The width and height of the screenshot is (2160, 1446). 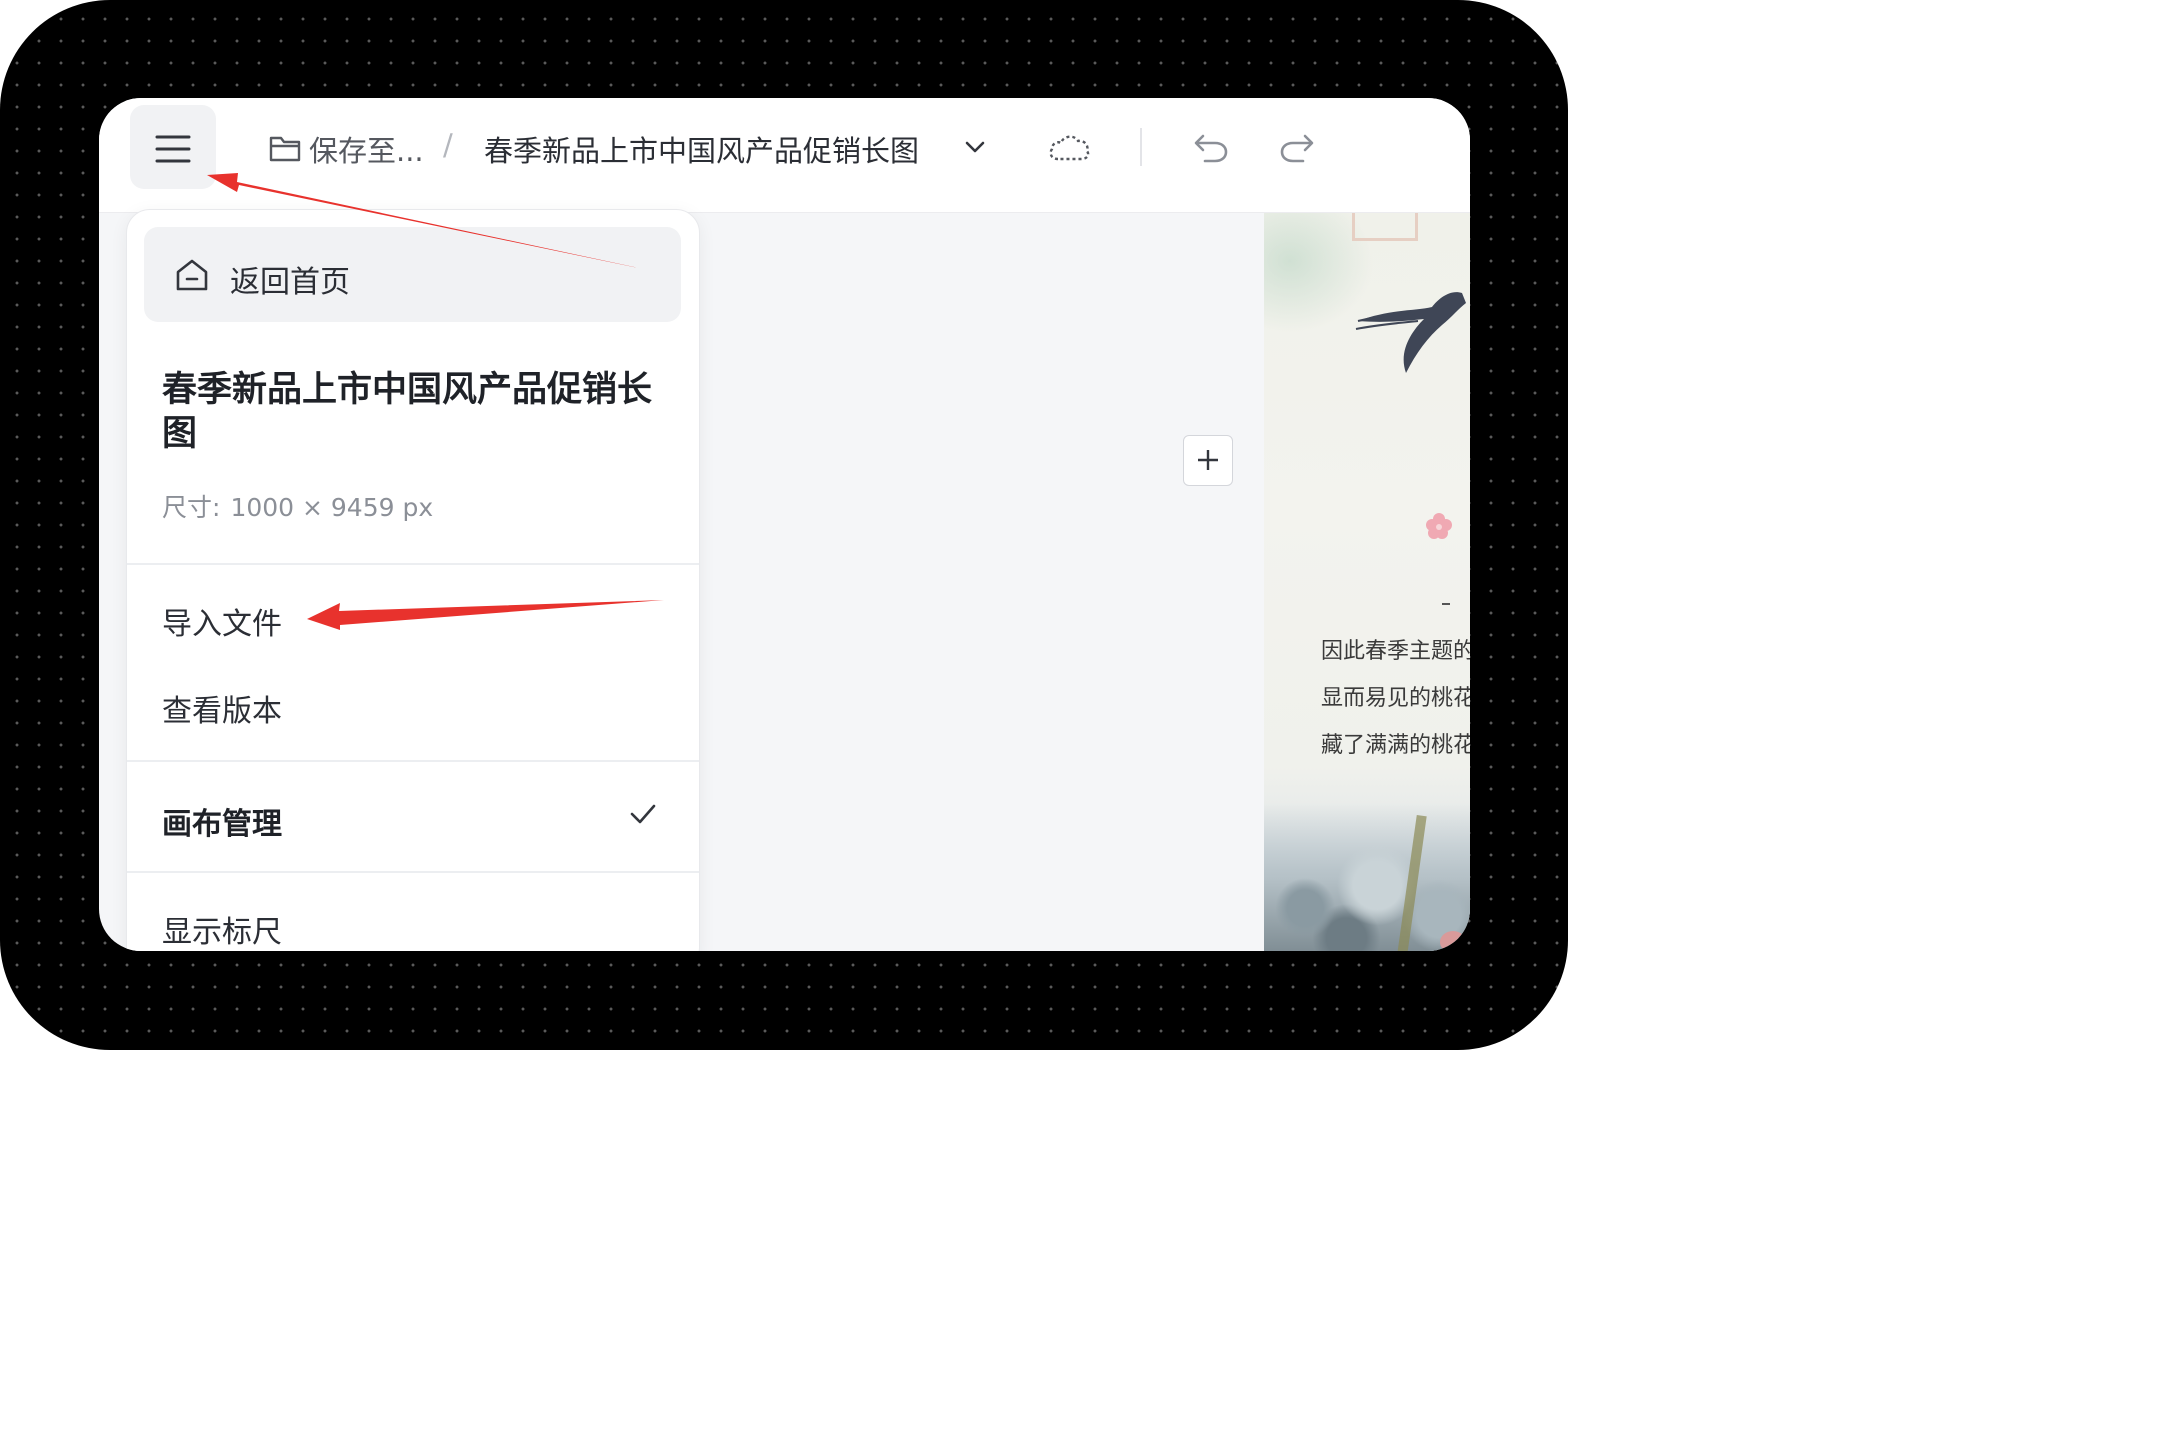 What do you see at coordinates (485, 615) in the screenshot?
I see `red-arrow-to-import` at bounding box center [485, 615].